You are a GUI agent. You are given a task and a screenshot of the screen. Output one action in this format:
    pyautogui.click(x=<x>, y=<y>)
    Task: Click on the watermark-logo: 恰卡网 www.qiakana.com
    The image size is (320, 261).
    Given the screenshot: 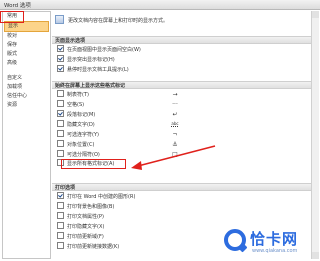 What is the action you would take?
    pyautogui.click(x=271, y=243)
    